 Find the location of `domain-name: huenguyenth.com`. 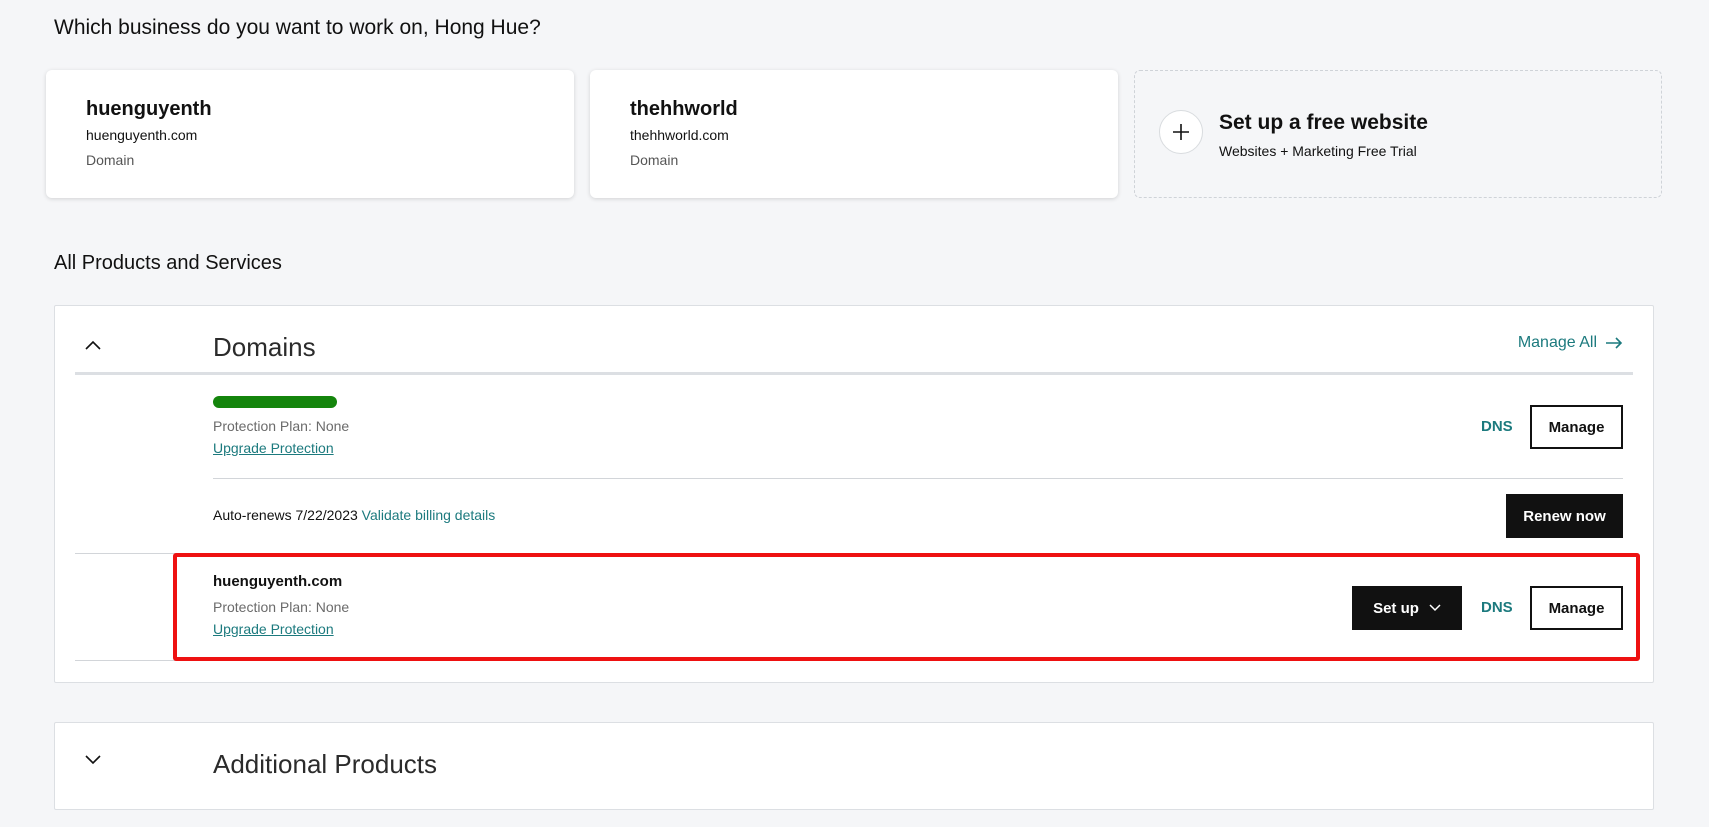

domain-name: huenguyenth.com is located at coordinates (278, 581).